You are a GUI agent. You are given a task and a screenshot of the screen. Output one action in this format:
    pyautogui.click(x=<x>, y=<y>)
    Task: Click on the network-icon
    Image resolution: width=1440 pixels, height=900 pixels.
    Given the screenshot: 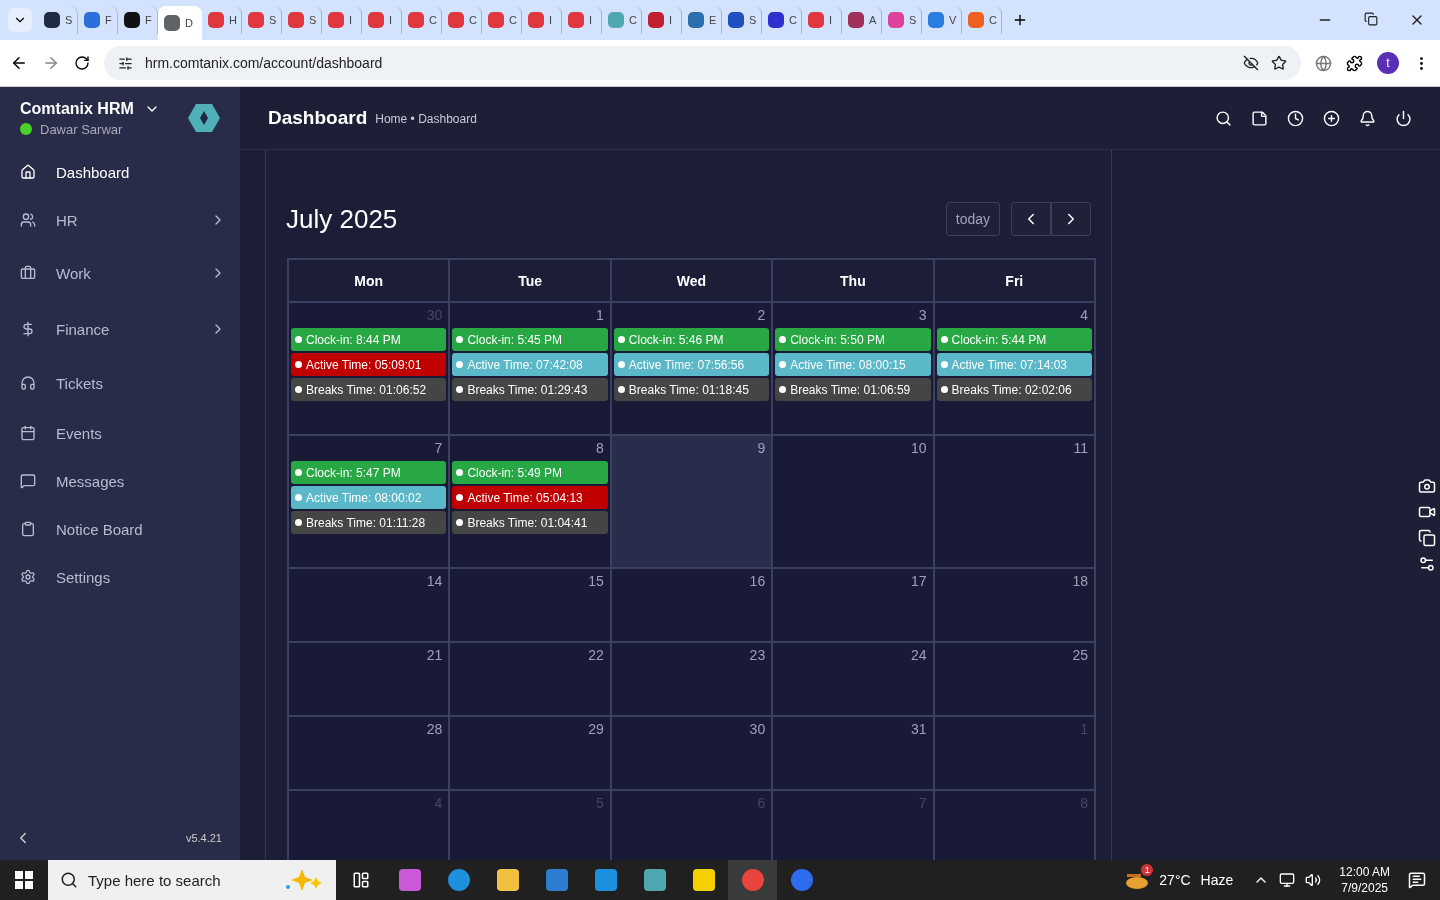 What is the action you would take?
    pyautogui.click(x=1287, y=880)
    